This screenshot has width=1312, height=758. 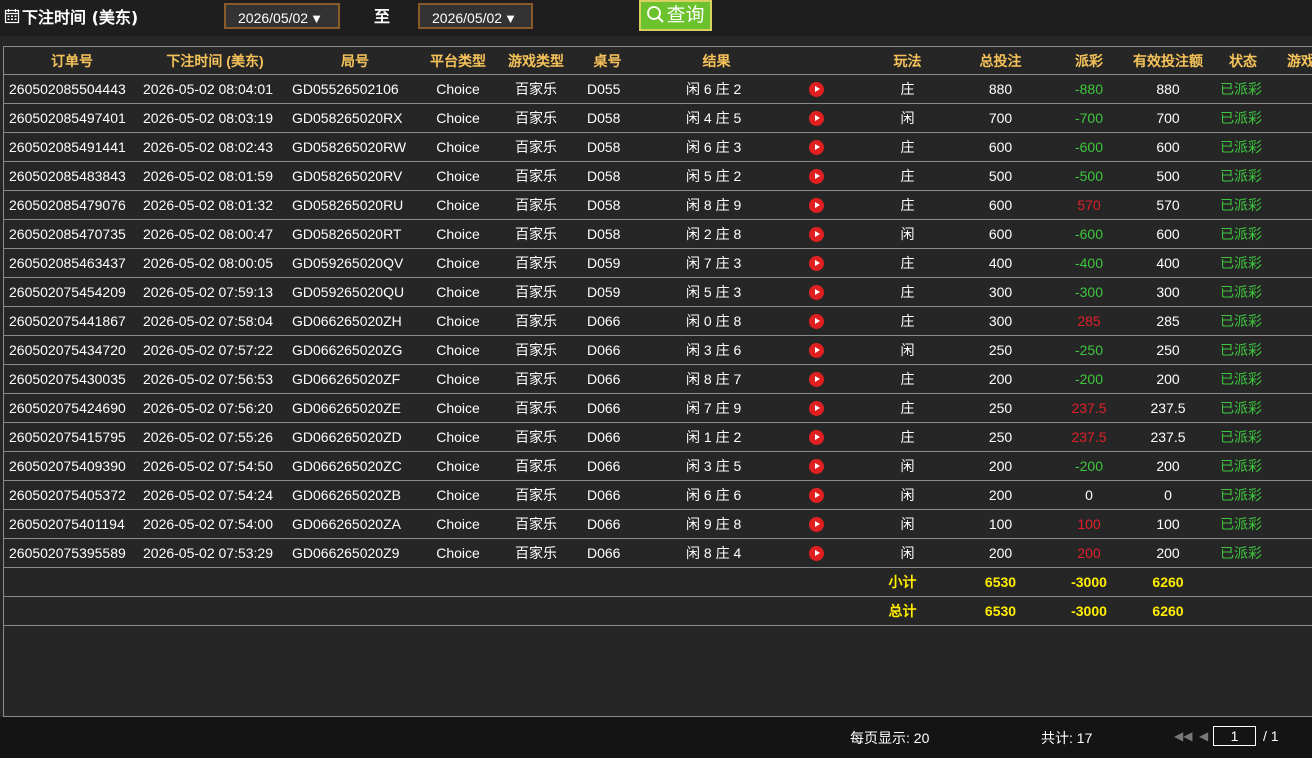 What do you see at coordinates (907, 582) in the screenshot?
I see `summary-label: 小计` at bounding box center [907, 582].